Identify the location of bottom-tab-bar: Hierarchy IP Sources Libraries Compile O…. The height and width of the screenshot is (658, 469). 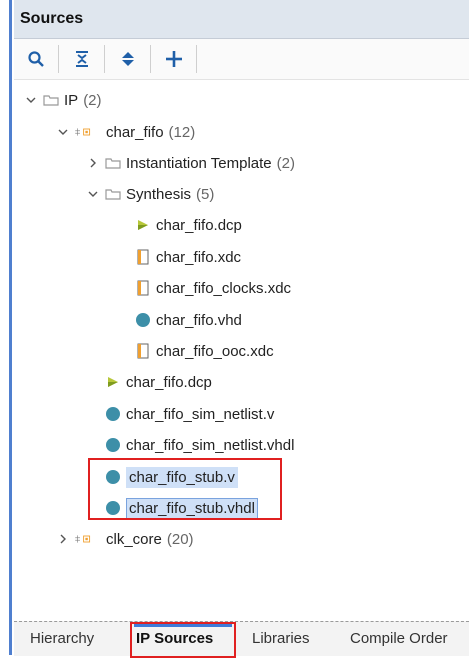
(241, 639).